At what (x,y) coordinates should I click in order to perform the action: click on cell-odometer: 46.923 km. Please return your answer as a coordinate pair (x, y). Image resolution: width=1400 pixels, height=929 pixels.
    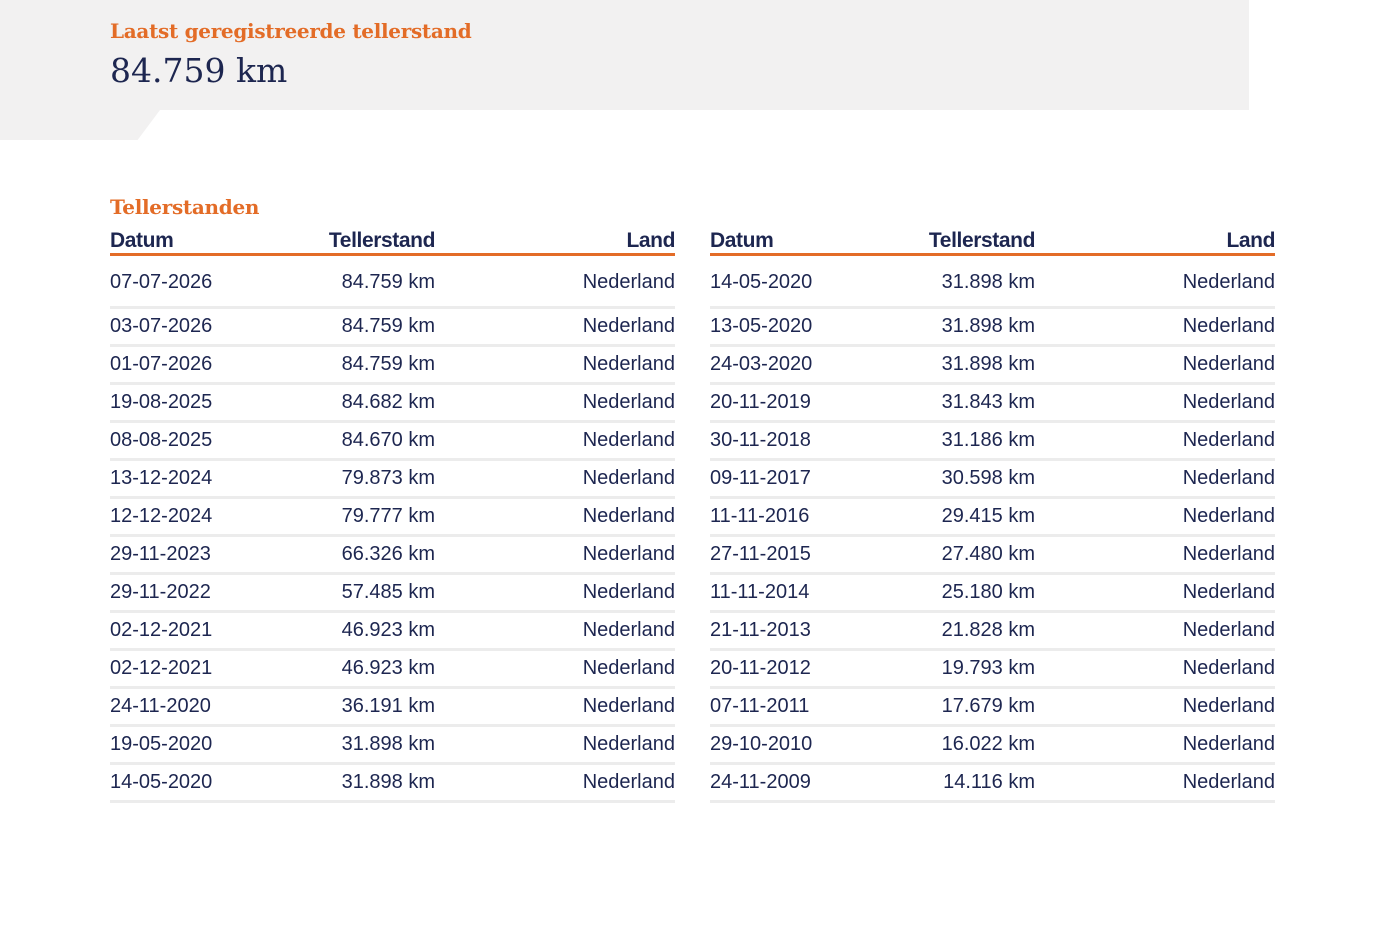
    Looking at the image, I should click on (352, 631).